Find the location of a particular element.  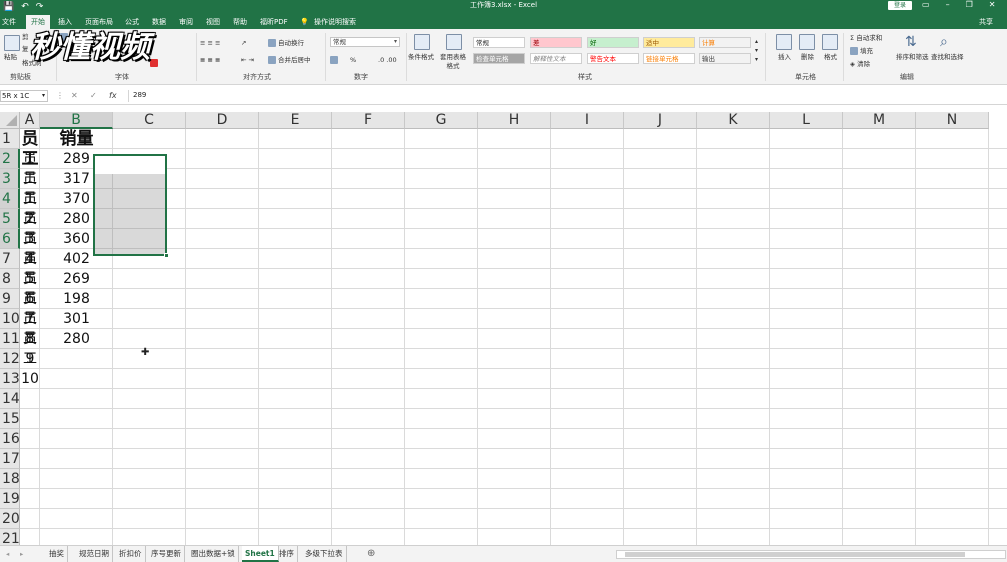

cell-a1: 员工 is located at coordinates (30, 149).